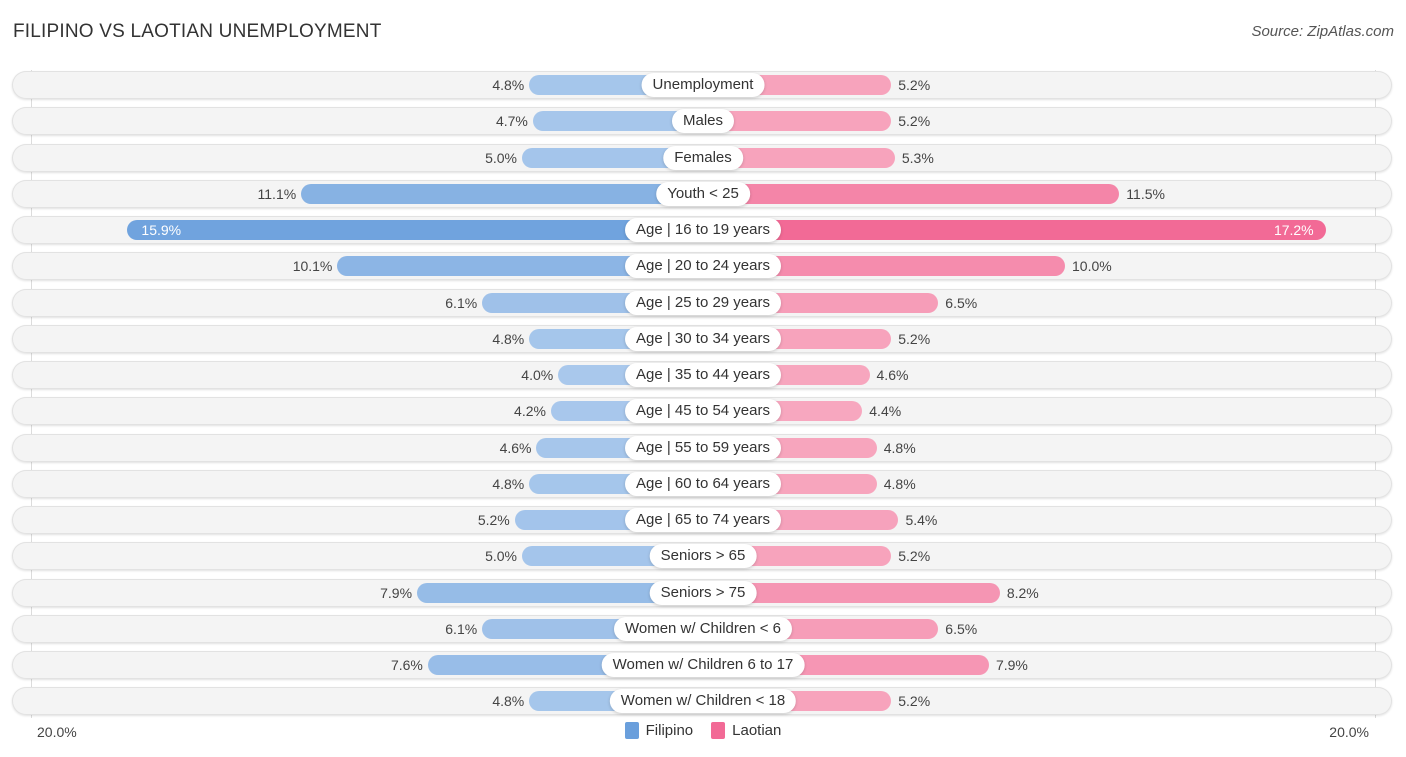 This screenshot has width=1406, height=757. What do you see at coordinates (1092, 266) in the screenshot?
I see `value-label-laotian: 10.0%` at bounding box center [1092, 266].